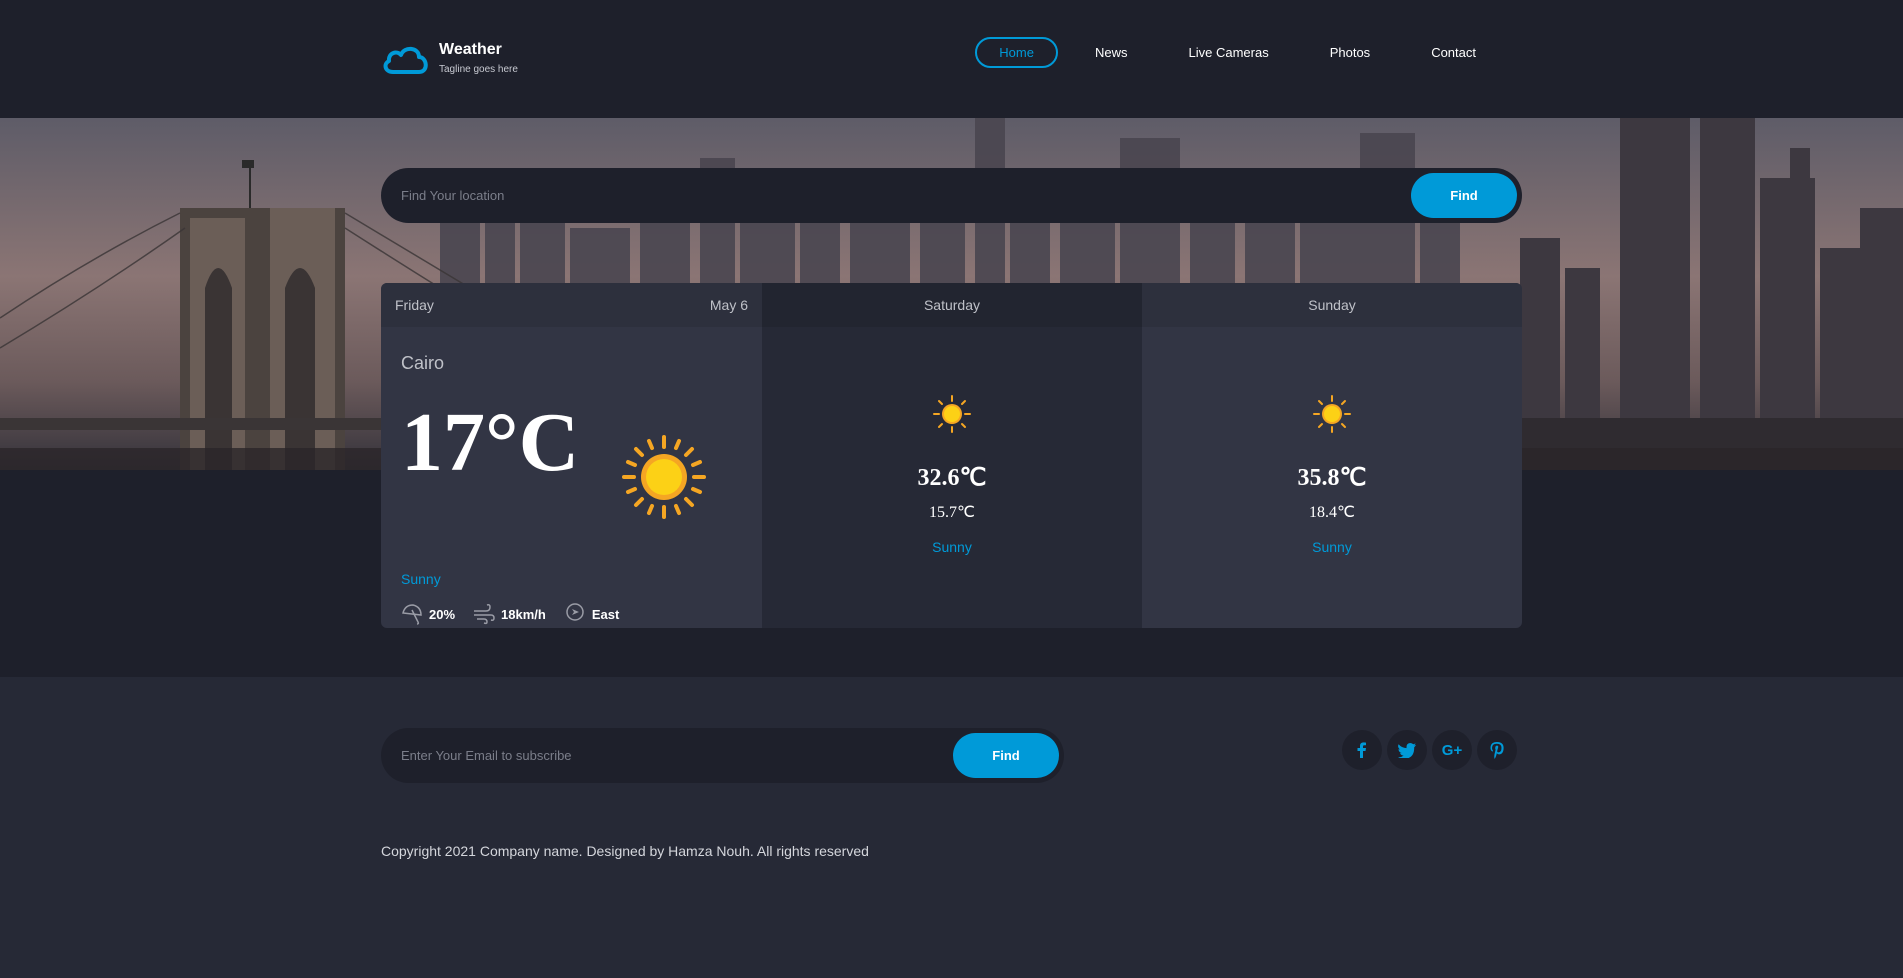 The height and width of the screenshot is (978, 1903). I want to click on saturday-header: Saturday, so click(952, 305).